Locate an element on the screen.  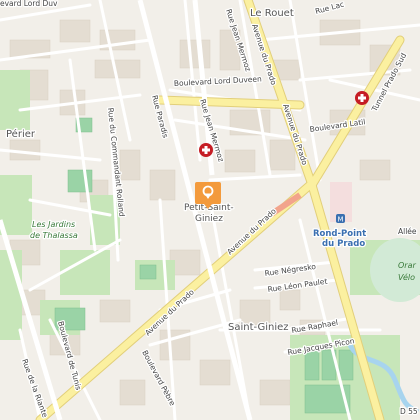
place-jardins-2: de Thalassa is located at coordinates (54, 235).